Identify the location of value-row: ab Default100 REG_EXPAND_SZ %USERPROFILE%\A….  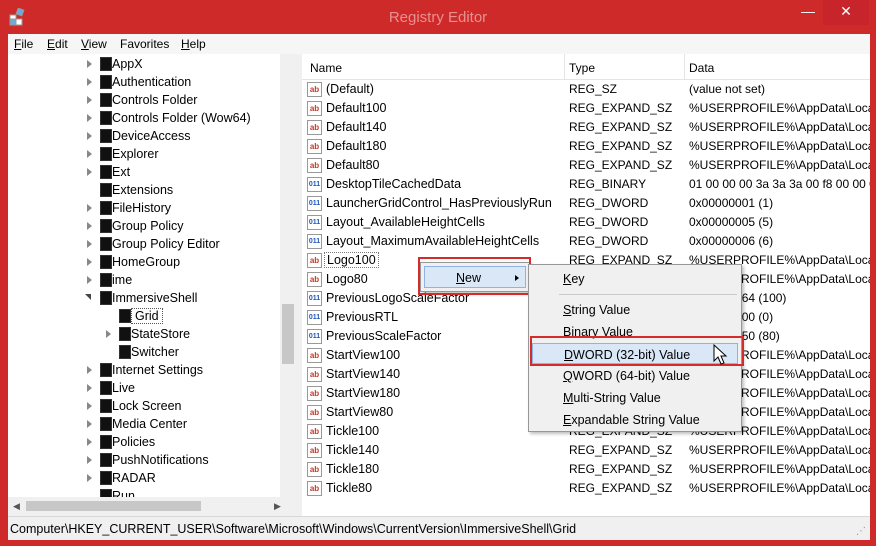
(586, 108).